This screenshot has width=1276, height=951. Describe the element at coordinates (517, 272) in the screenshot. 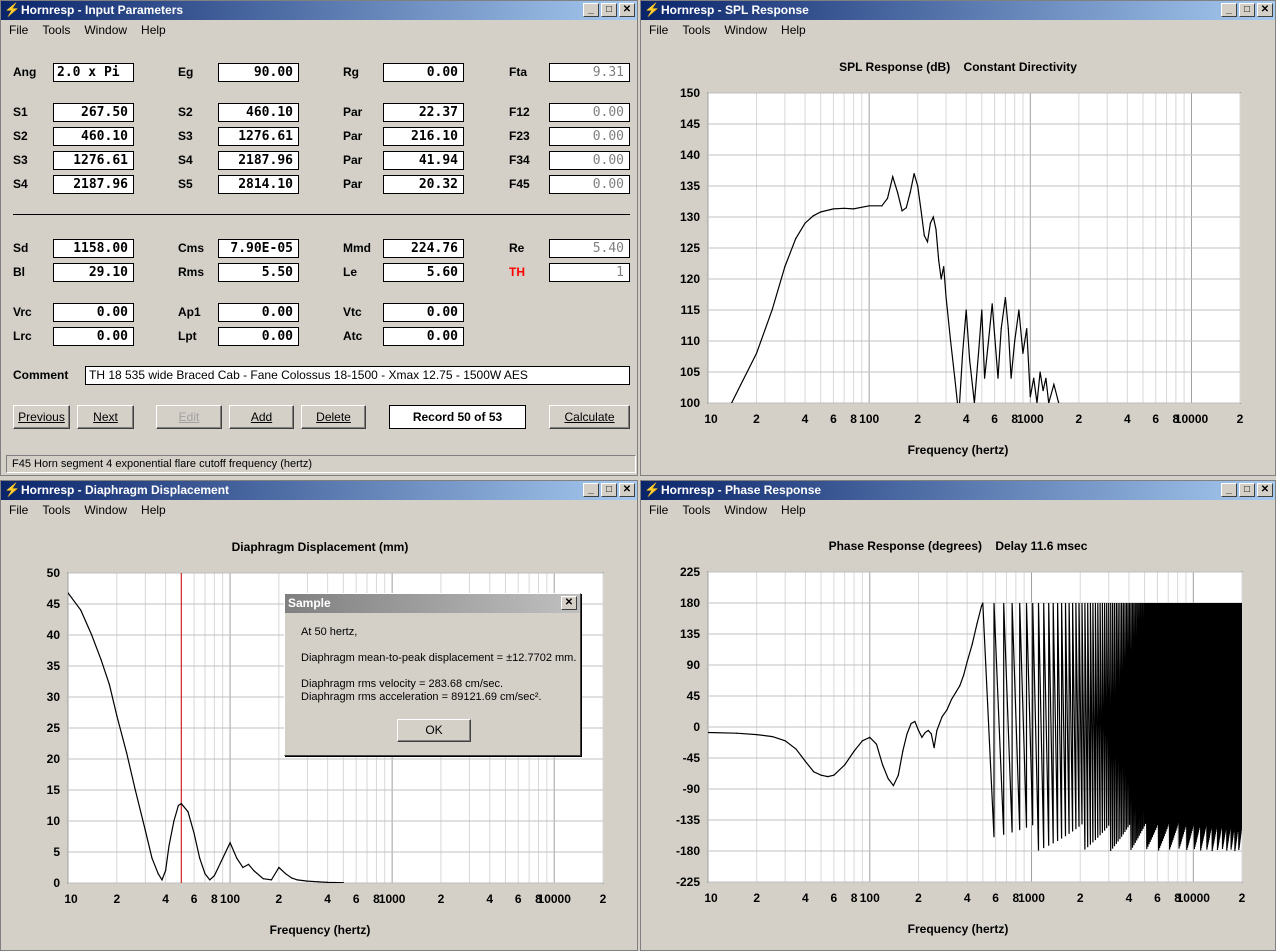

I see `param-label-th: TH` at that location.